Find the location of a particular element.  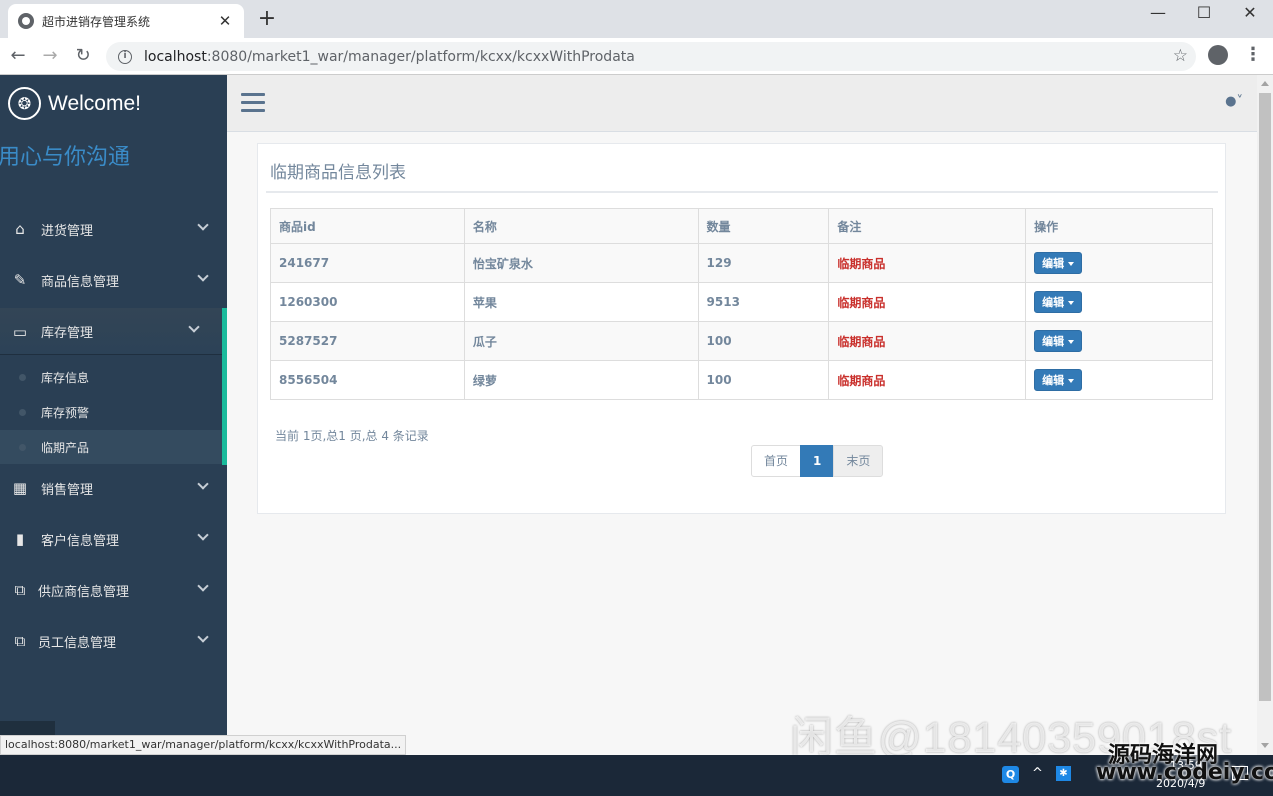

sidebar-item-inventory: ▭ 库存管理 is located at coordinates (113, 331).